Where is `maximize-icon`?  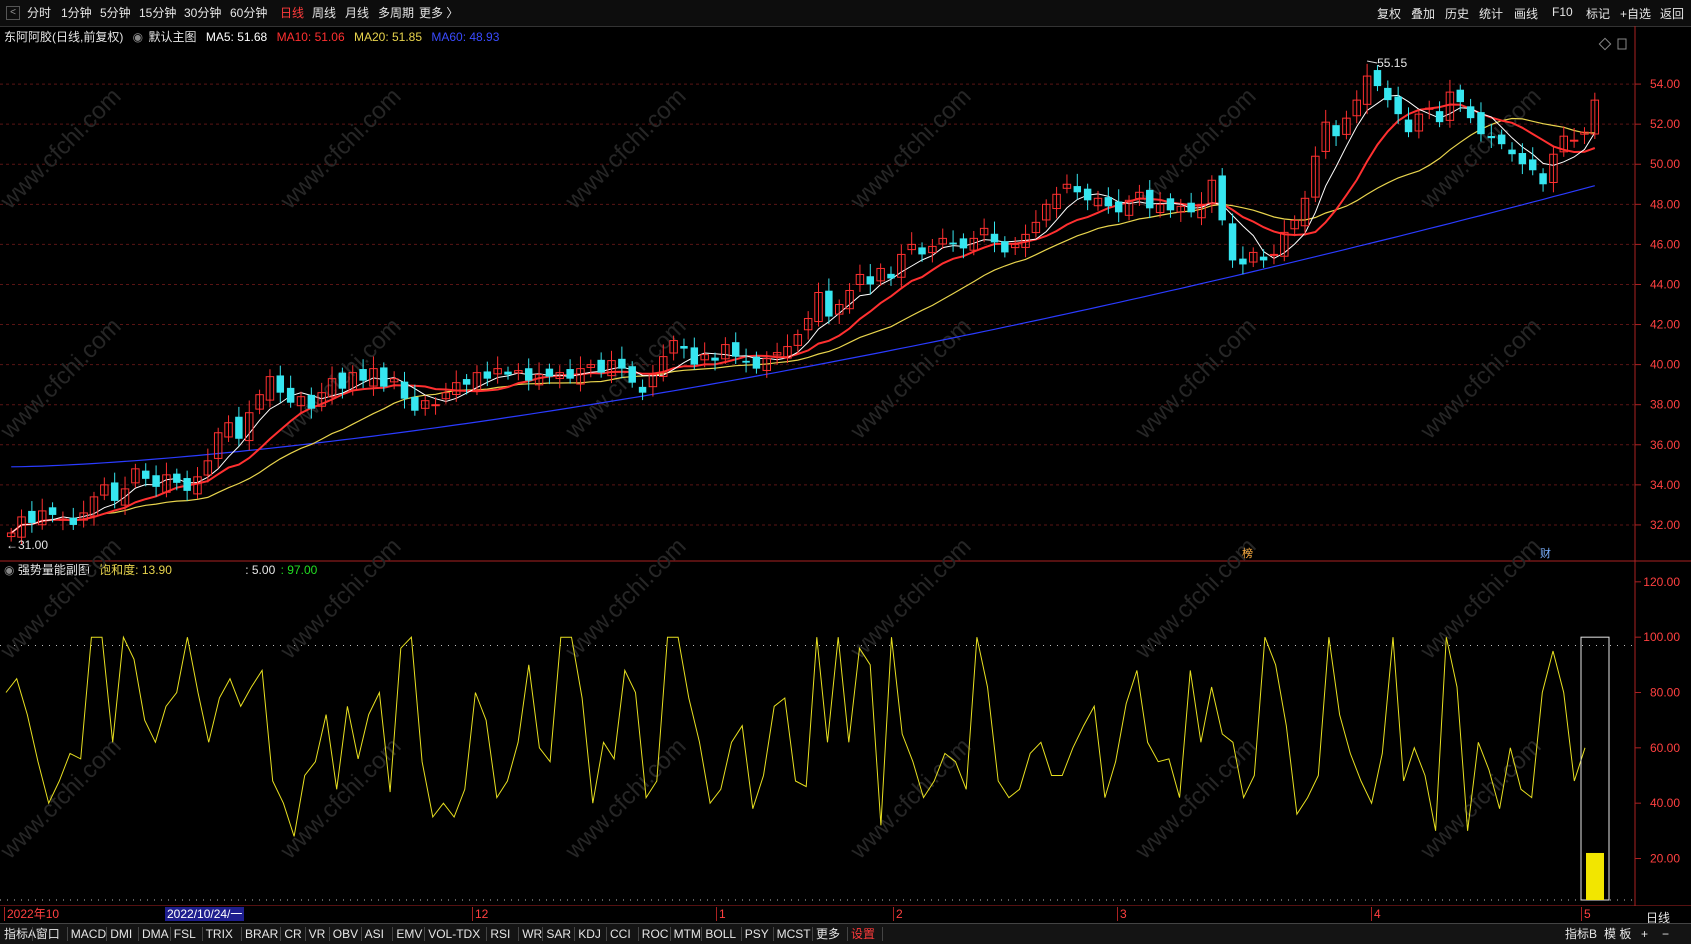
maximize-icon is located at coordinates (1622, 44).